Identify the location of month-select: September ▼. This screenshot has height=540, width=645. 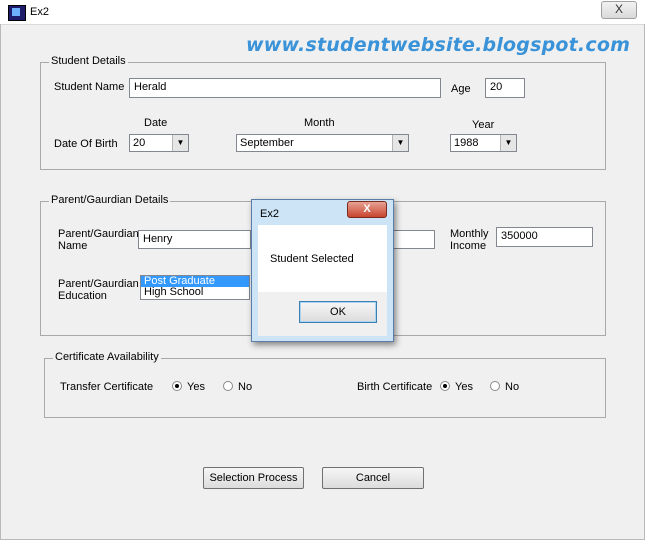
(322, 143).